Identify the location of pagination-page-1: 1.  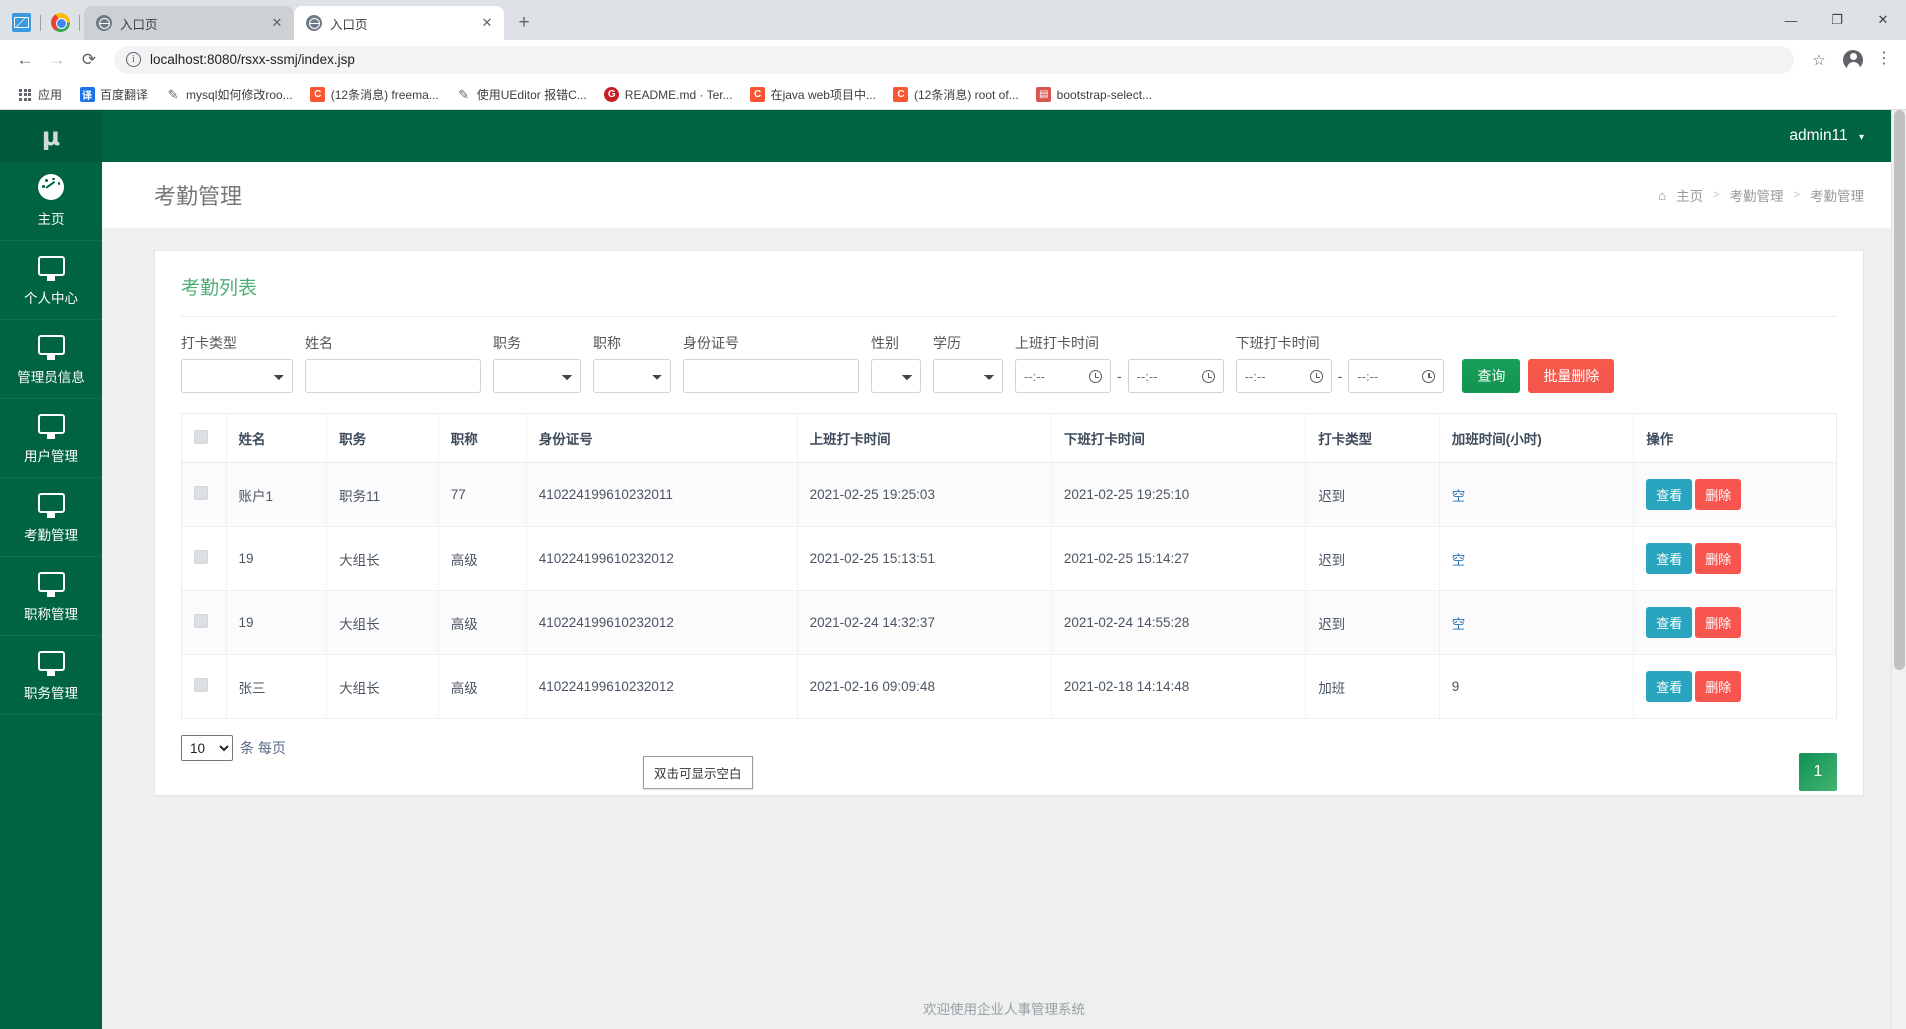
(1818, 772).